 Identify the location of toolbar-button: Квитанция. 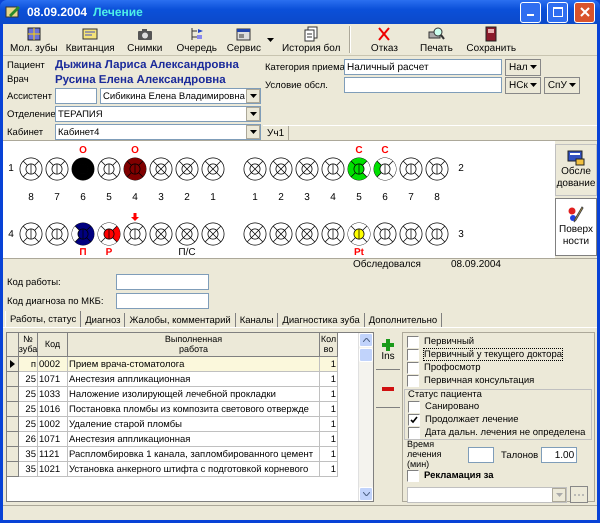
(89, 39).